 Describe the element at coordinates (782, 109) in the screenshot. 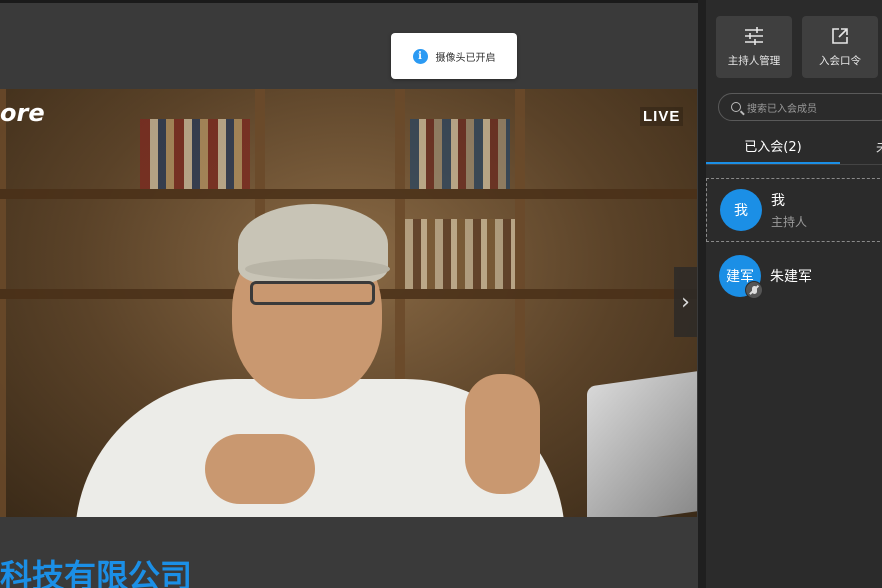

I see `search-placeholder: 搜索已入会成员` at that location.